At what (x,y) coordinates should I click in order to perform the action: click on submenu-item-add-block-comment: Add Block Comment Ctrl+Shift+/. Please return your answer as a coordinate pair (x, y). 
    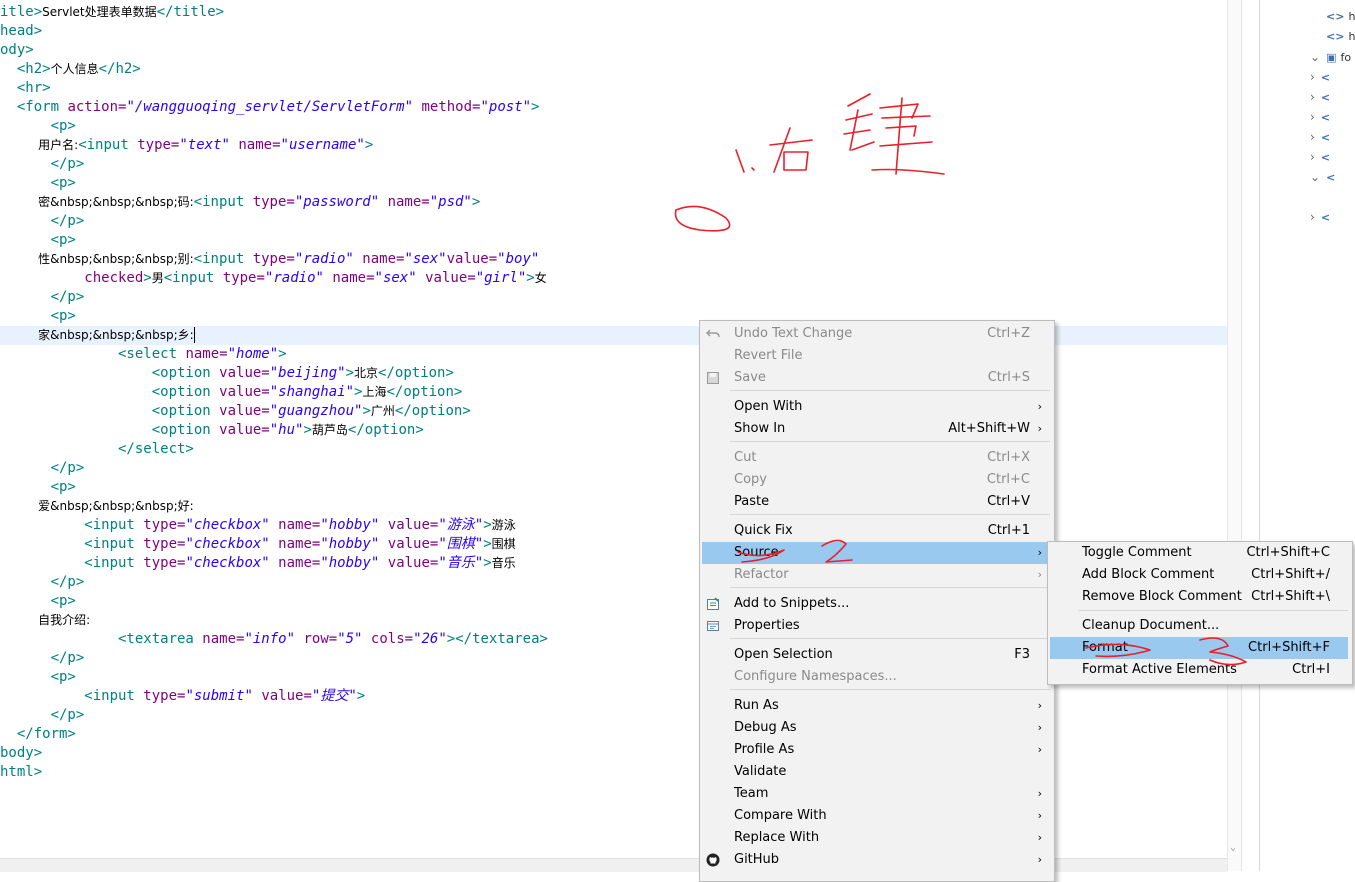
    Looking at the image, I should click on (1199, 575).